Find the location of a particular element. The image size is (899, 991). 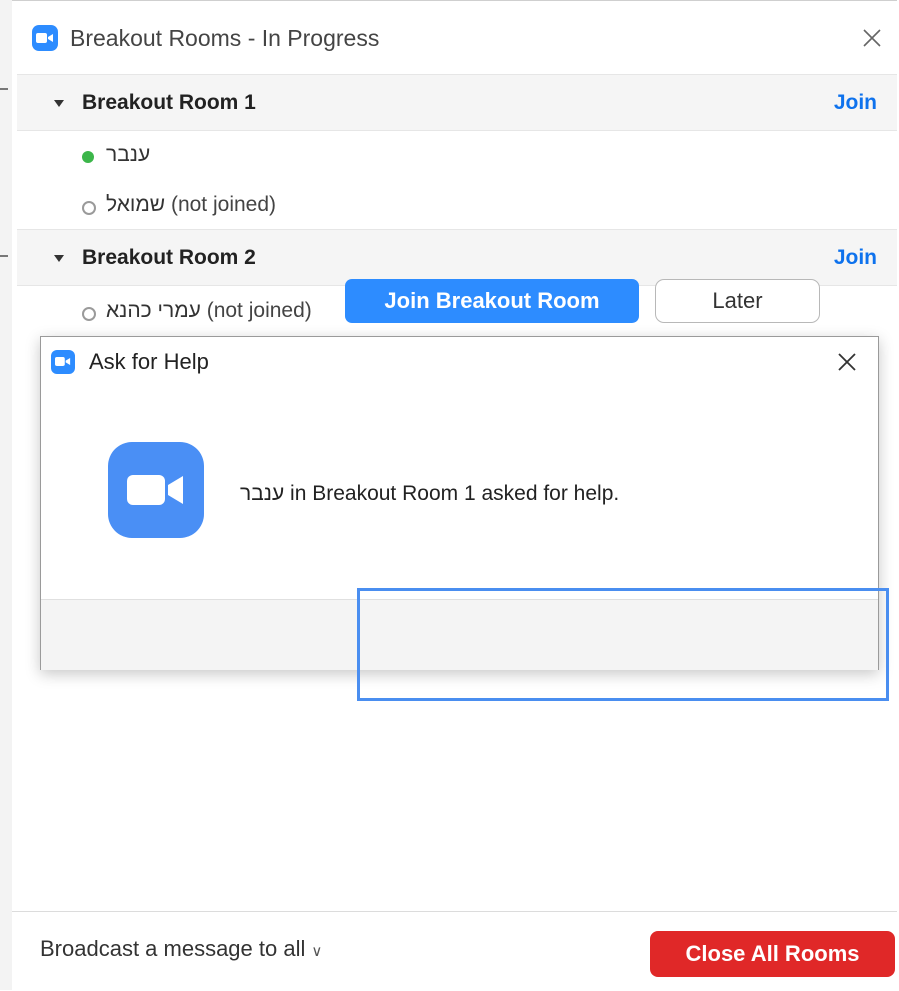

participant-name: עמרי כהנא is located at coordinates (153, 310).